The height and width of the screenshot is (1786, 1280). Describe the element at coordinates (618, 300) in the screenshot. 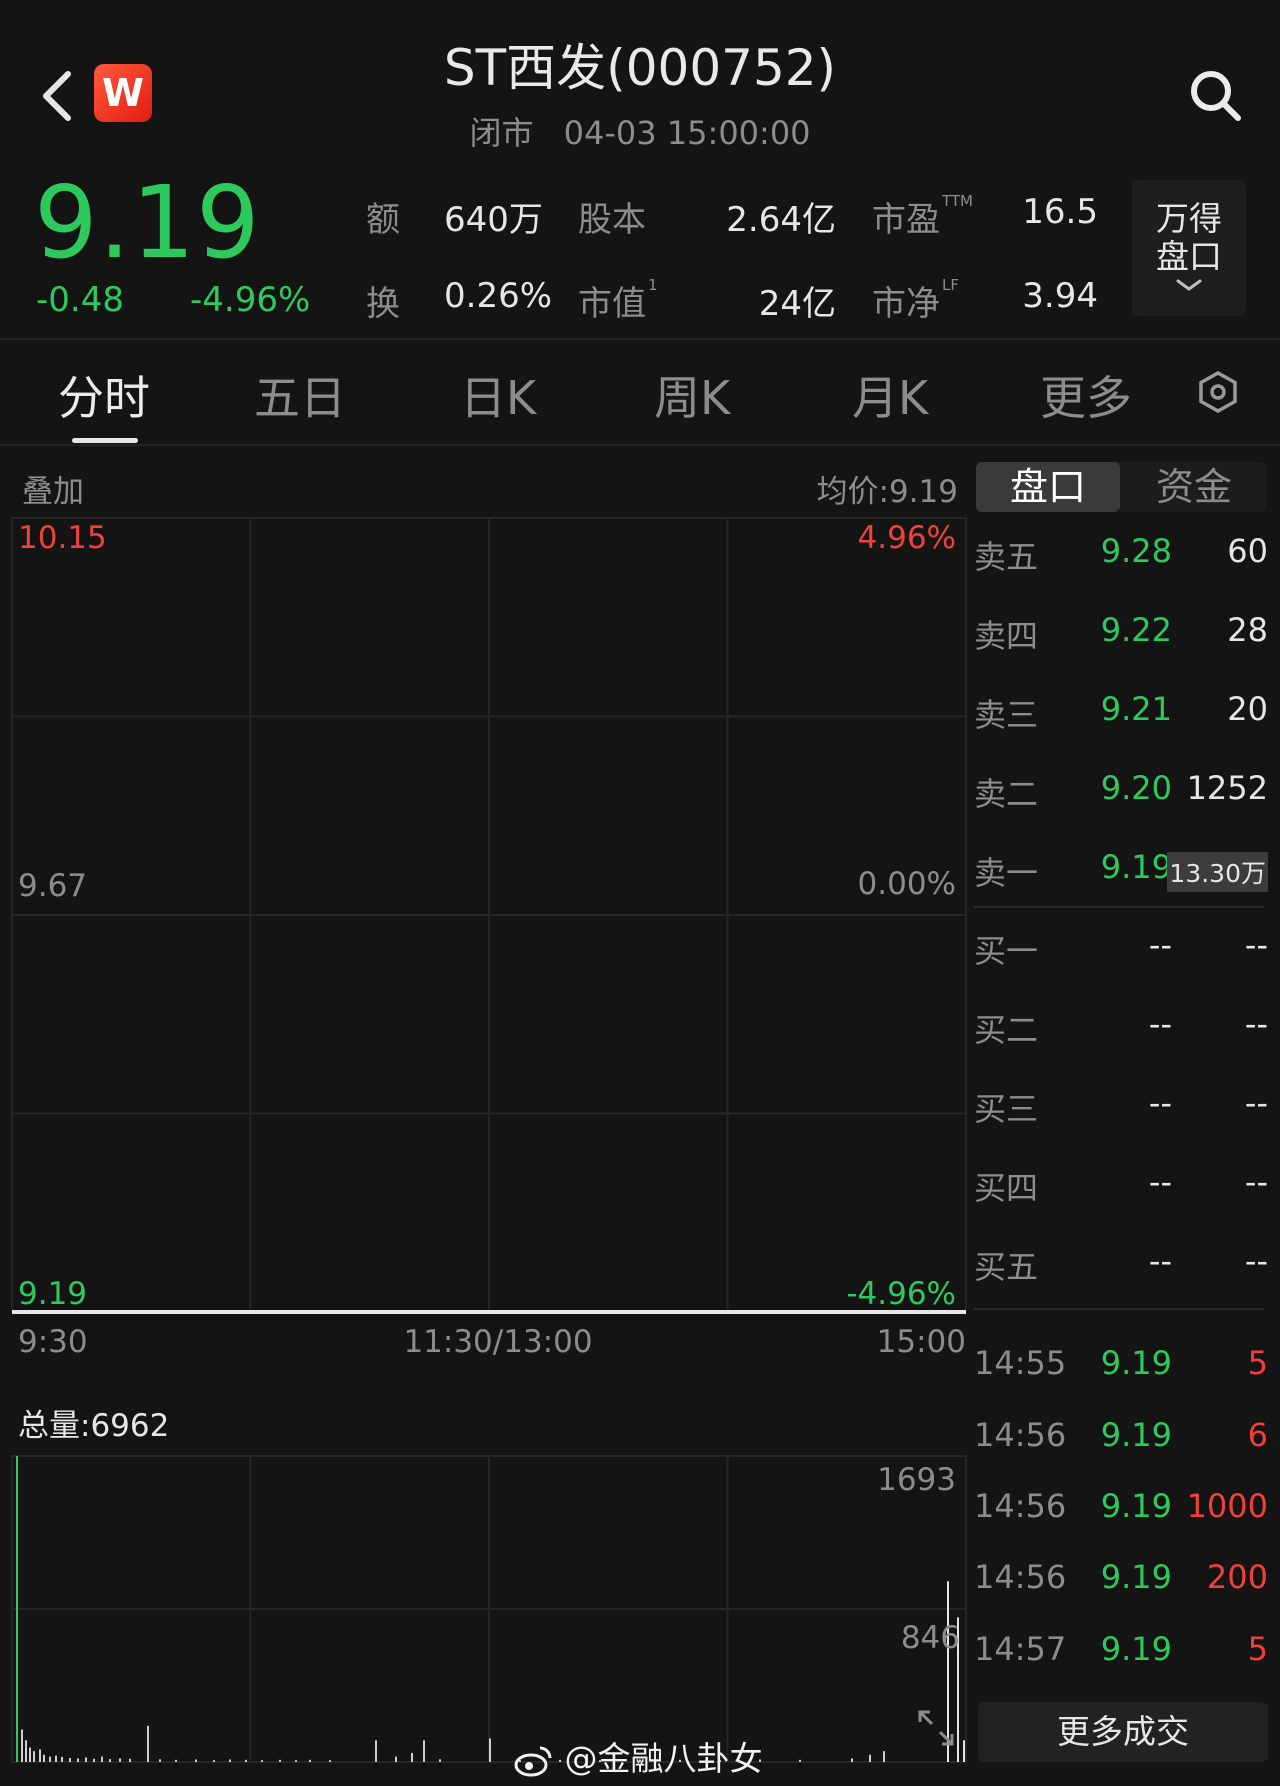

I see `stat-label-market-cap: 市值 1` at that location.